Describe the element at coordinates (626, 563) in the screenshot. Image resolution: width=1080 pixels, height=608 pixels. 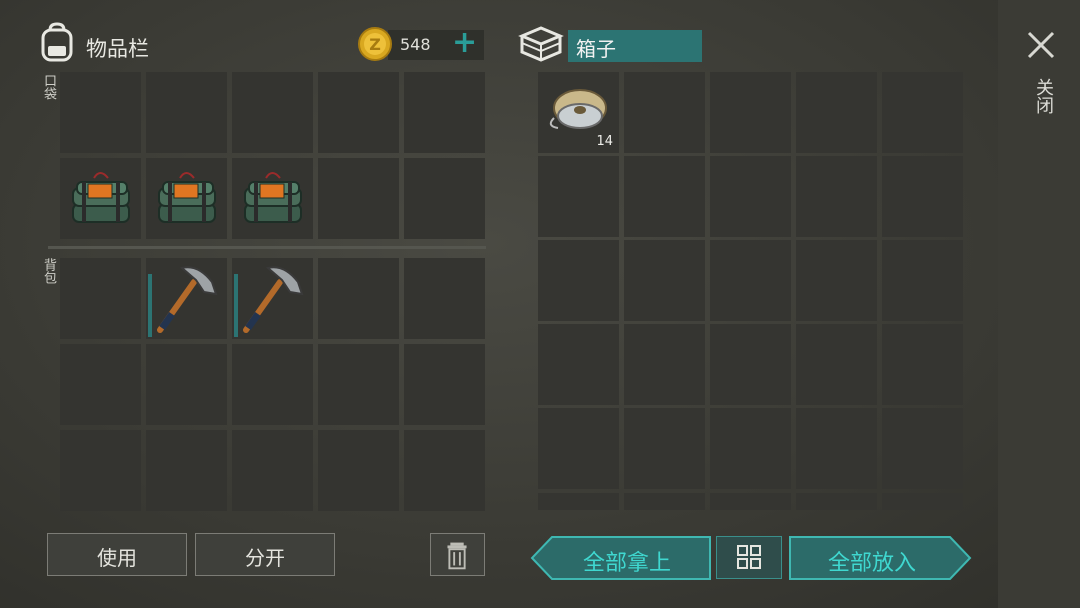
I see `take-all-label: 全部拿上` at that location.